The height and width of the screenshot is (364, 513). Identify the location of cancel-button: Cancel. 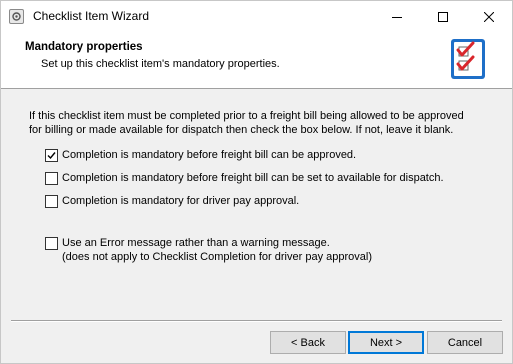
(465, 342).